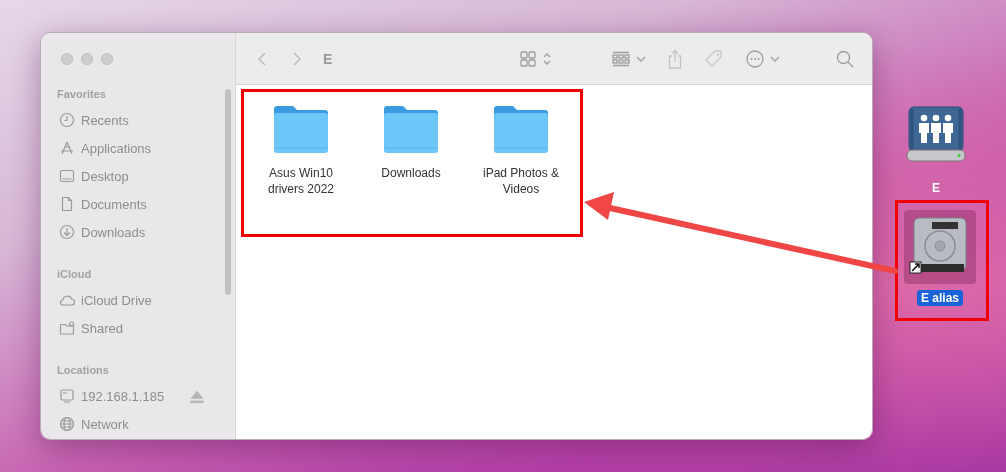  Describe the element at coordinates (139, 328) in the screenshot. I see `sidebar-item: Shared` at that location.